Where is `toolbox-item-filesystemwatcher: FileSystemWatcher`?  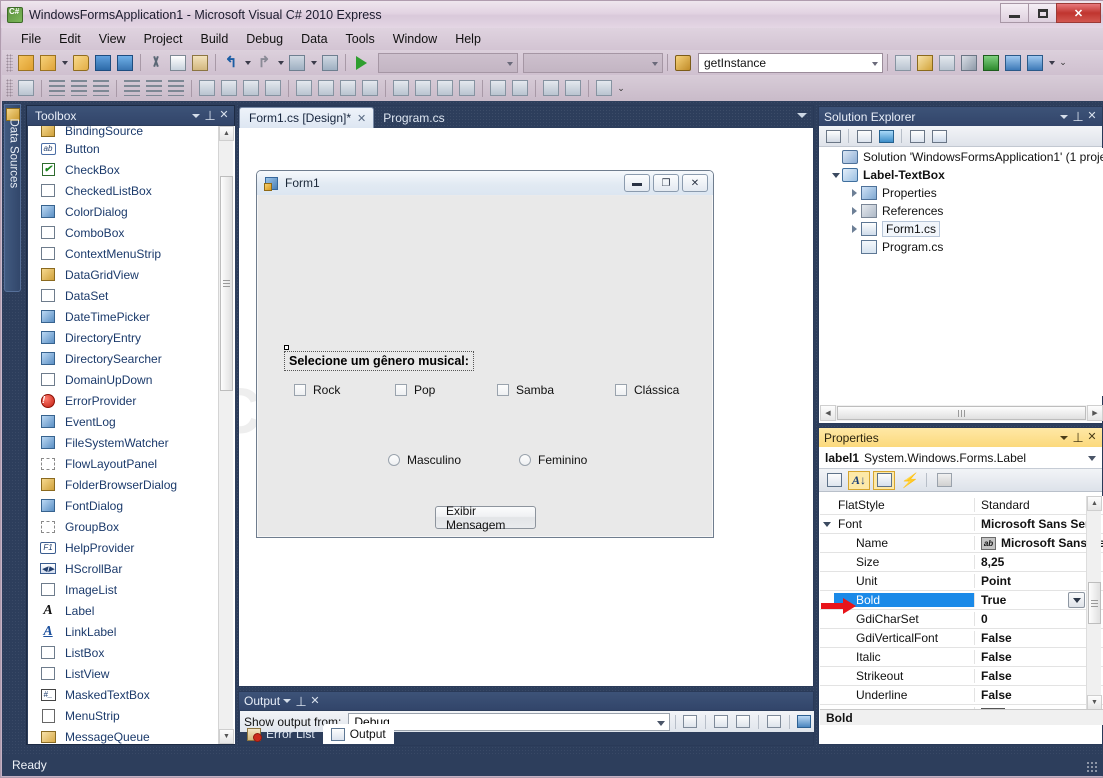 toolbox-item-filesystemwatcher: FileSystemWatcher is located at coordinates (131, 442).